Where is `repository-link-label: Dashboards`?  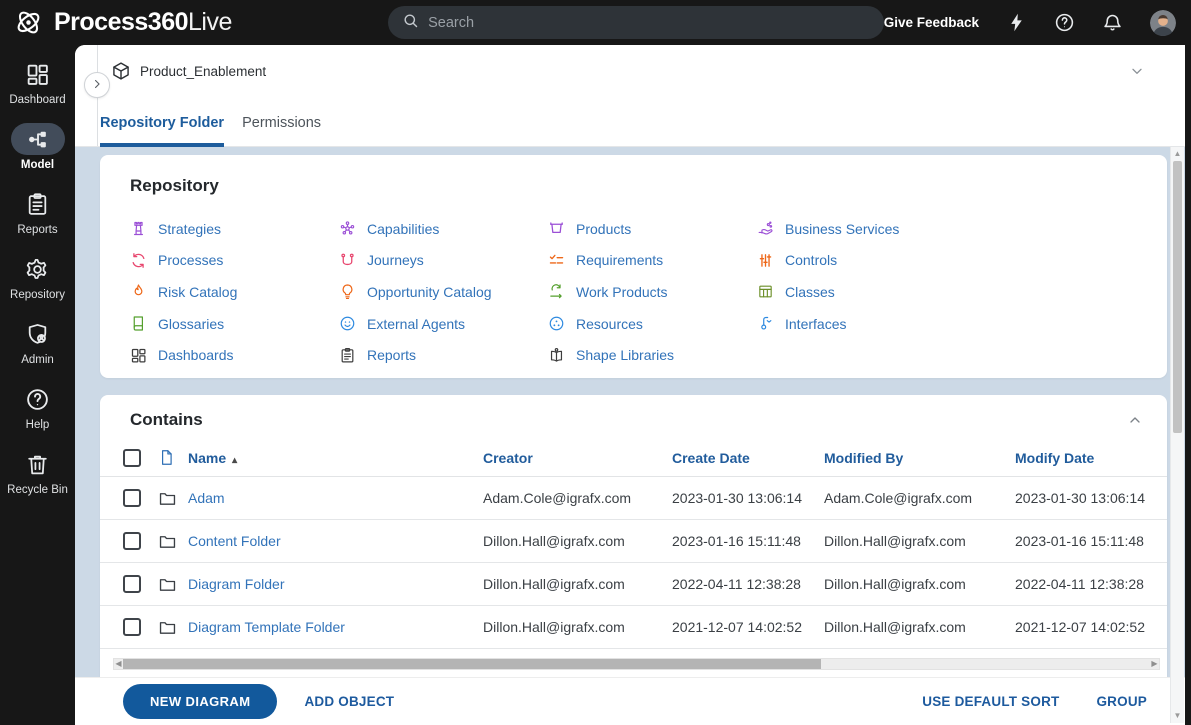
repository-link-label: Dashboards is located at coordinates (196, 355).